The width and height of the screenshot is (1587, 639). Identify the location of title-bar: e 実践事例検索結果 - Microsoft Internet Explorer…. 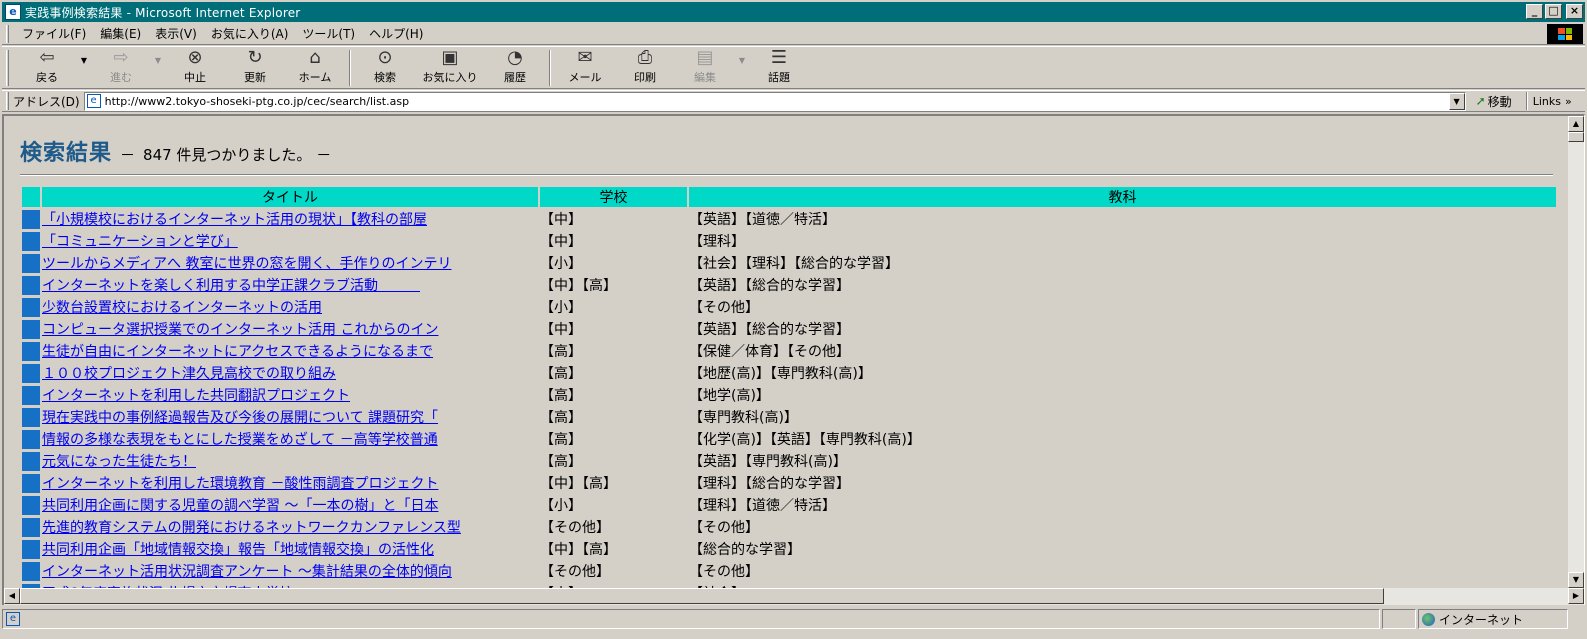
(793, 12).